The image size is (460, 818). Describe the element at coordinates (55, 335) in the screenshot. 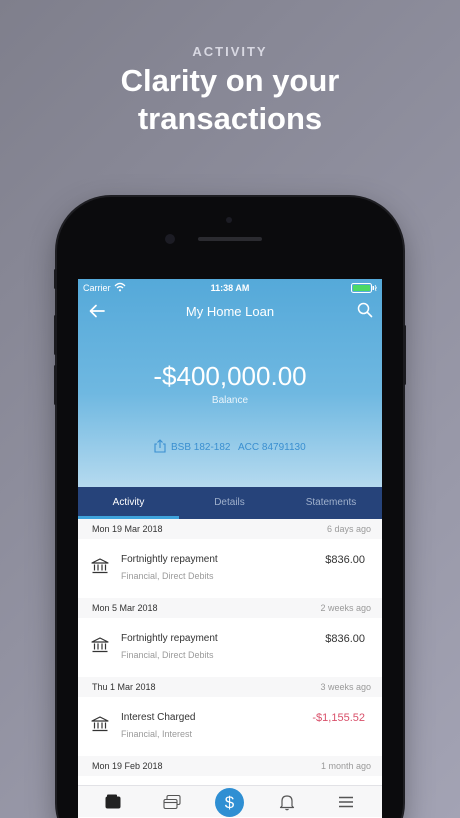

I see `side-button-volume-up` at that location.